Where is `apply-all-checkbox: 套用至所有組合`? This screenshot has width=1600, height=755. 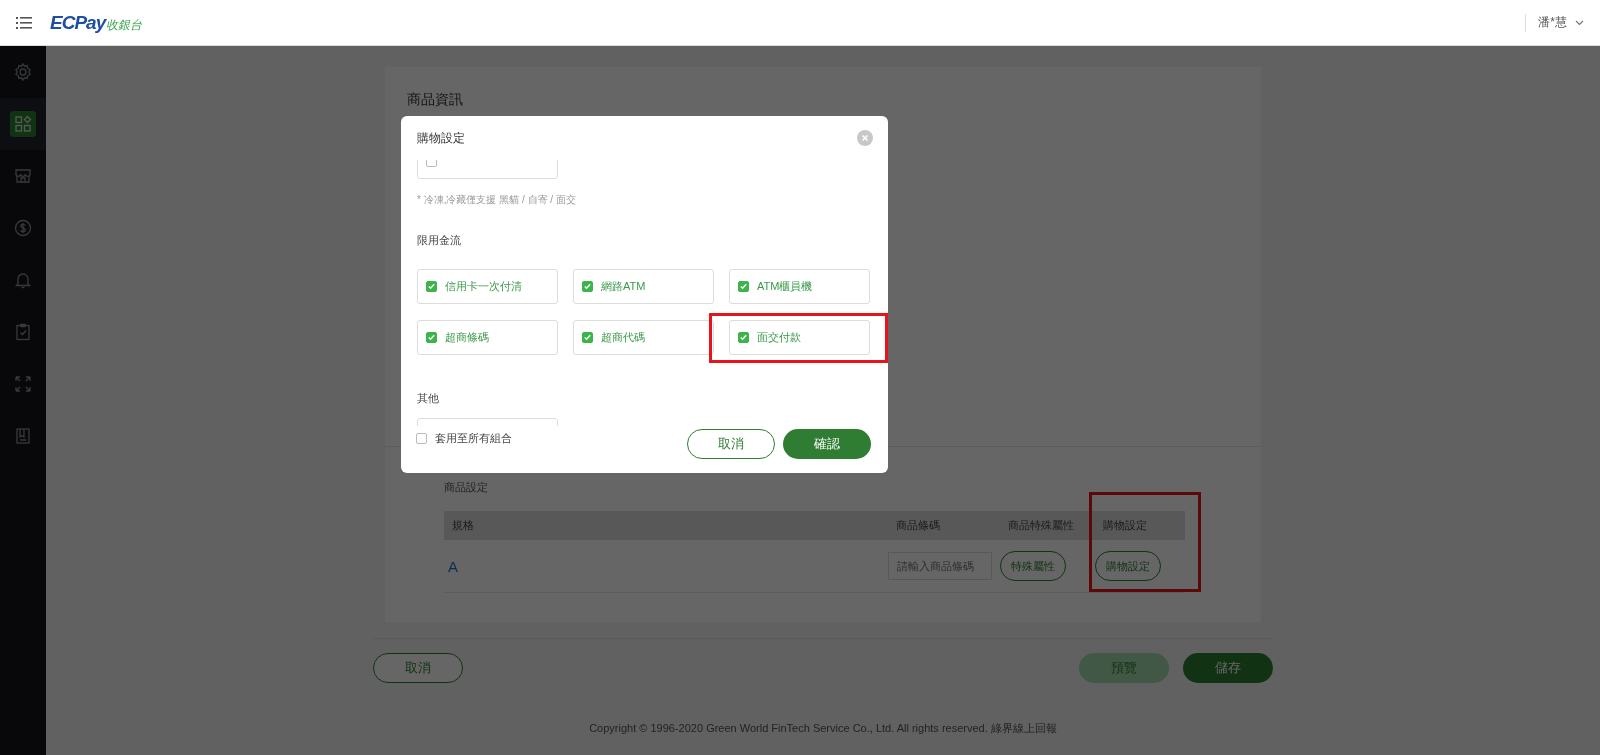
apply-all-checkbox: 套用至所有組合 is located at coordinates (464, 438).